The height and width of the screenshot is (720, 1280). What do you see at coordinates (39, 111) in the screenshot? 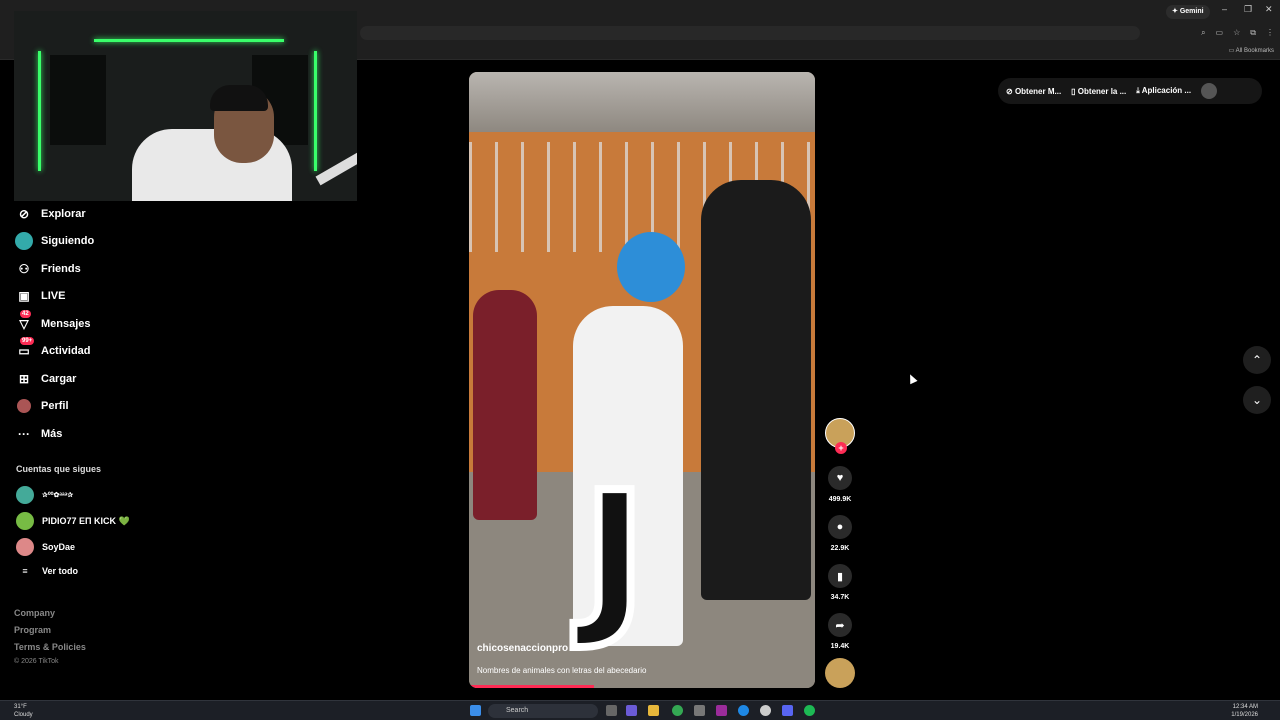
I see `led-strip-left` at bounding box center [39, 111].